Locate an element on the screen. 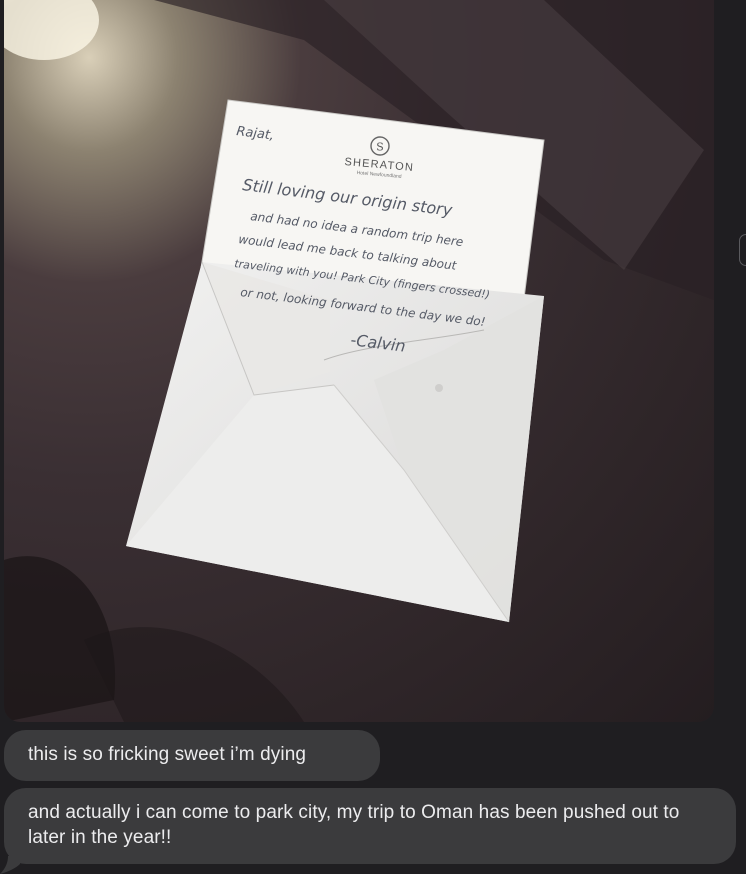  chat-bubble: this is so fricking sweet i’m dying is located at coordinates (192, 755).